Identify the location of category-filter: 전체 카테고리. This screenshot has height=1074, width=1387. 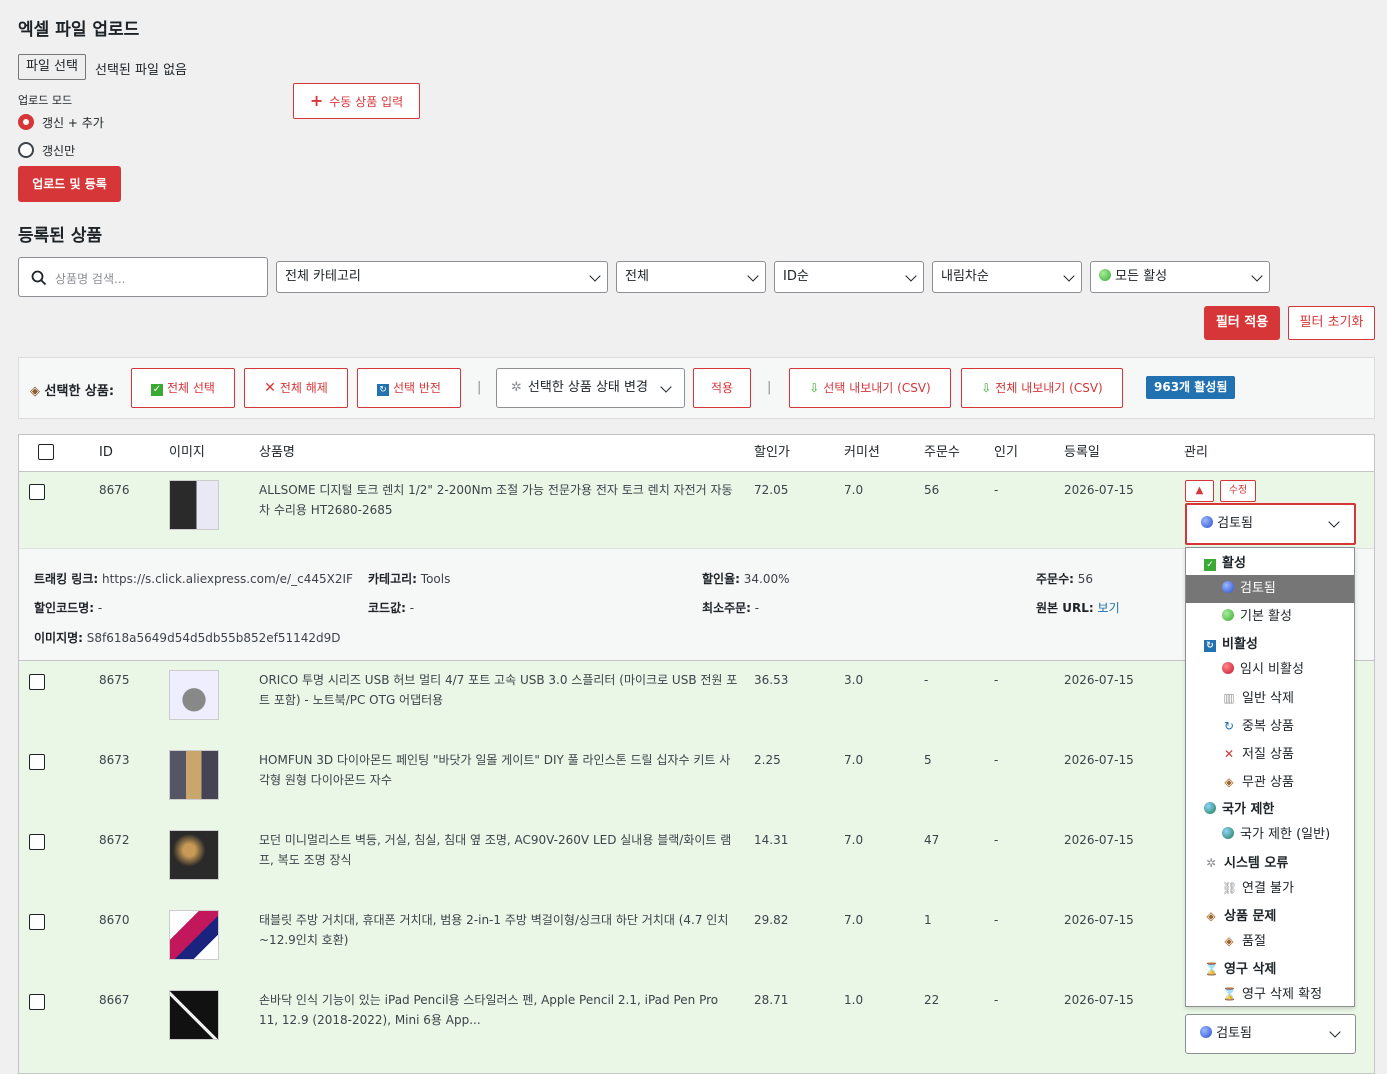
(442, 277).